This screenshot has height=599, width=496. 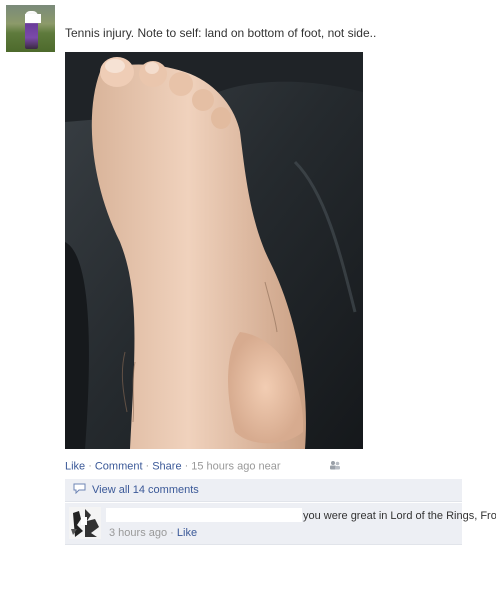 I want to click on view-all-comments-link: View all 14 comments, so click(x=145, y=490).